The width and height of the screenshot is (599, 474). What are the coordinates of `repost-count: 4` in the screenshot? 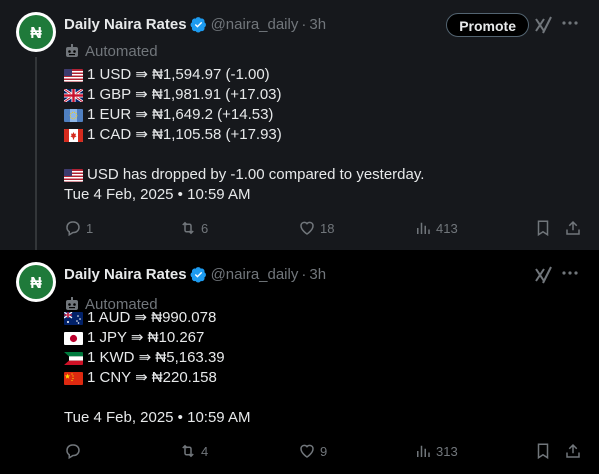 It's located at (205, 451).